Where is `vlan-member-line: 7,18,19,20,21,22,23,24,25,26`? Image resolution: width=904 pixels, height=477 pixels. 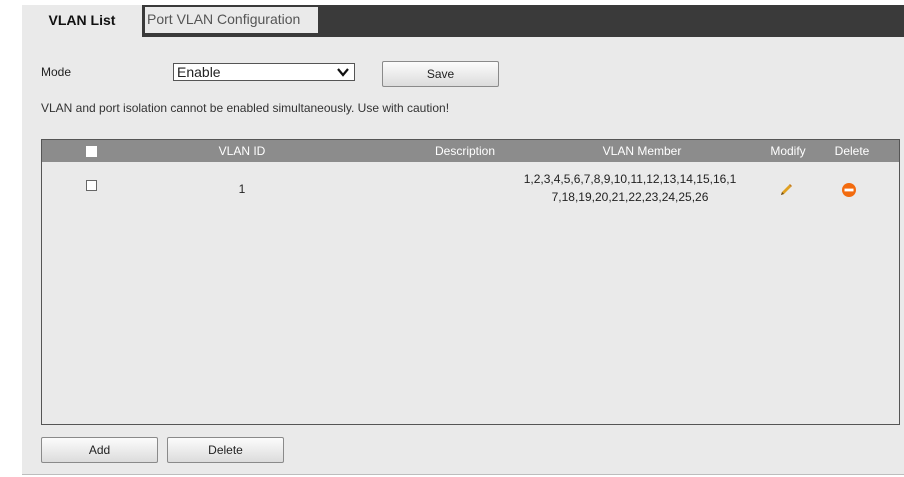
vlan-member-line: 7,18,19,20,21,22,23,24,25,26 is located at coordinates (630, 197).